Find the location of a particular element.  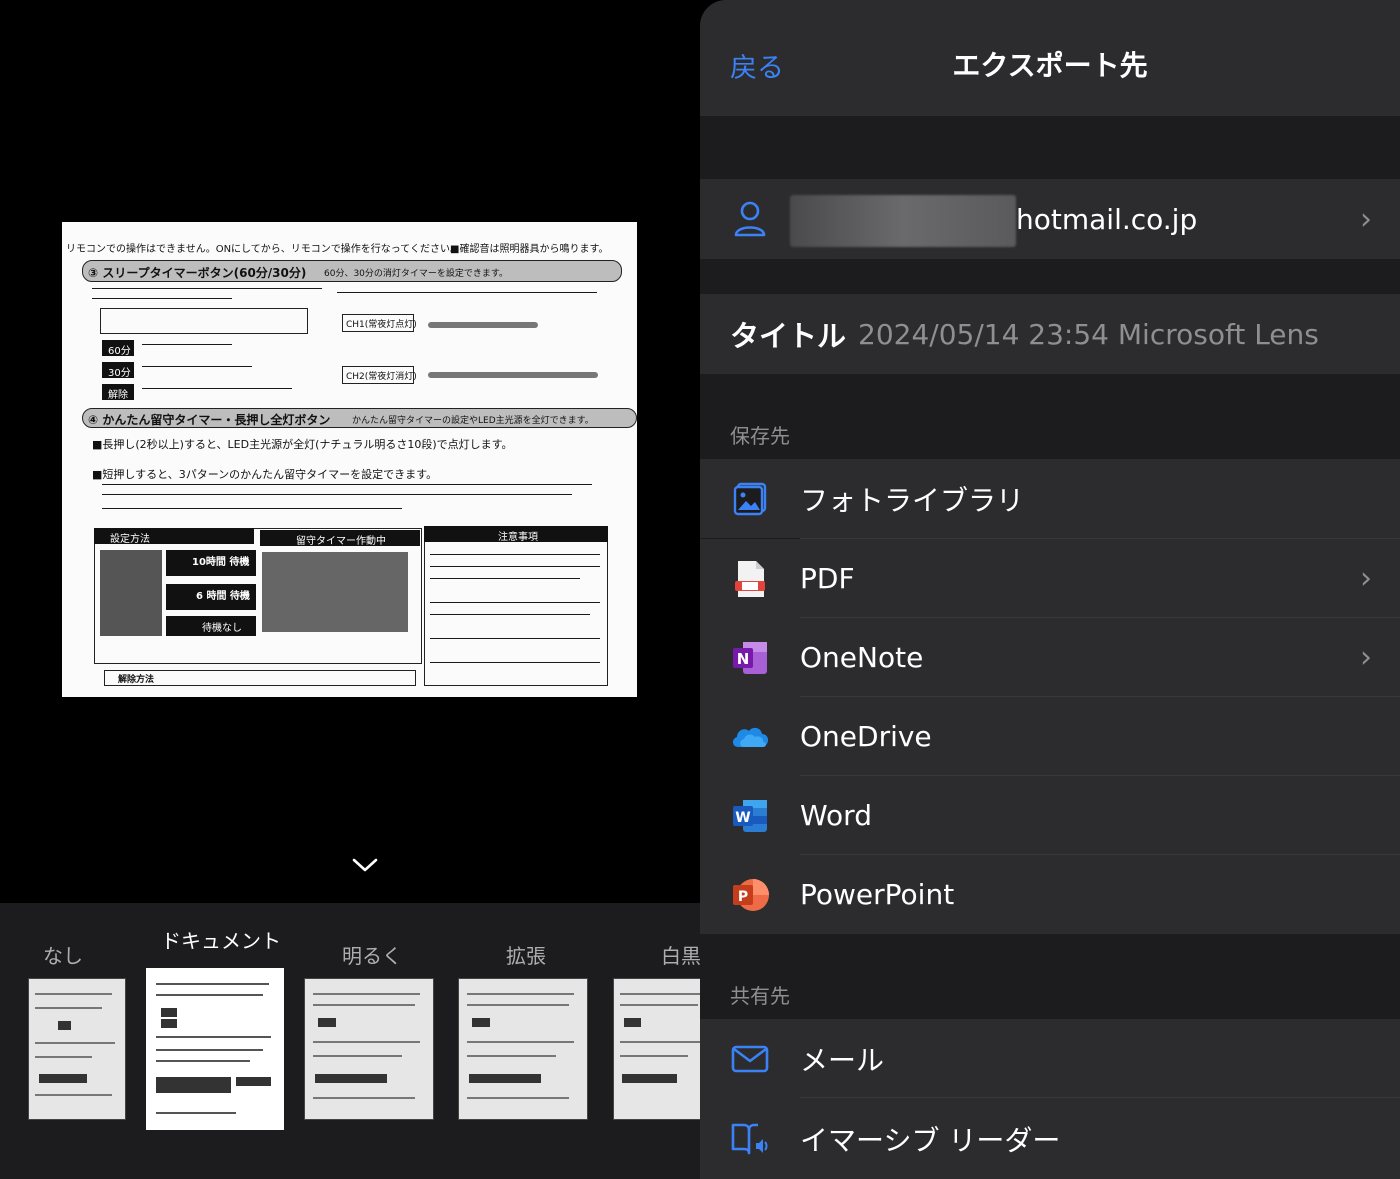

save-item-label: OneNote is located at coordinates (862, 657).